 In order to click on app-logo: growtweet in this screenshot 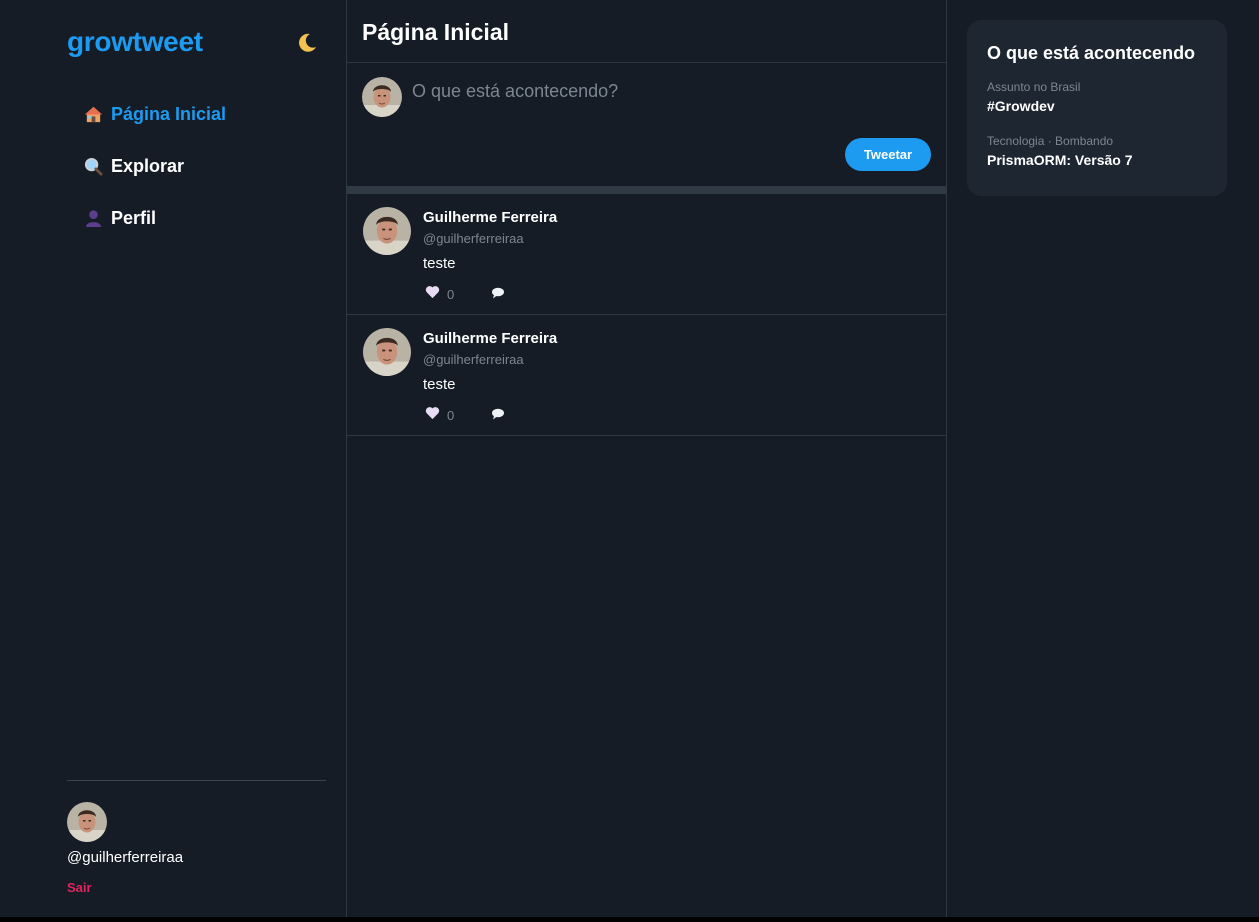, I will do `click(135, 42)`.